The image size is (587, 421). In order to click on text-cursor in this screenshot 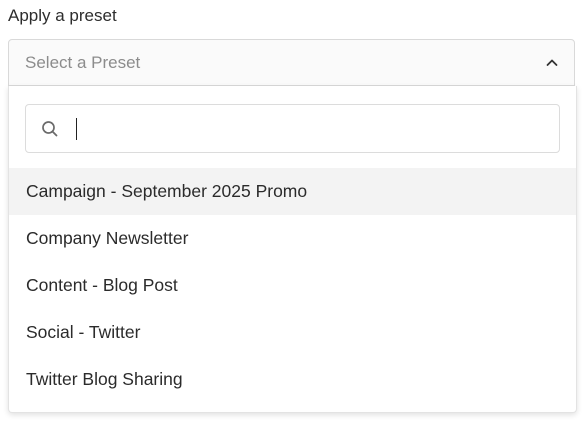, I will do `click(76, 129)`.